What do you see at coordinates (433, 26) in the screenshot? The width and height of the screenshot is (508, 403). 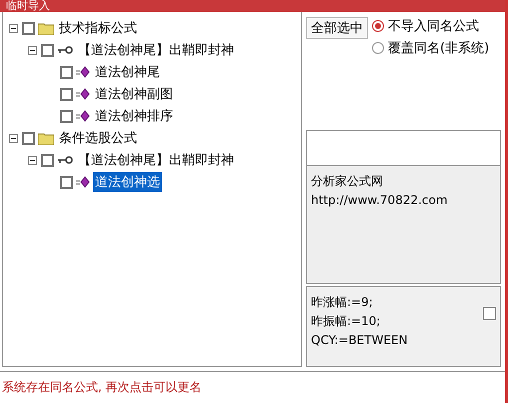 I see `radio-label: 不导入同名公式` at bounding box center [433, 26].